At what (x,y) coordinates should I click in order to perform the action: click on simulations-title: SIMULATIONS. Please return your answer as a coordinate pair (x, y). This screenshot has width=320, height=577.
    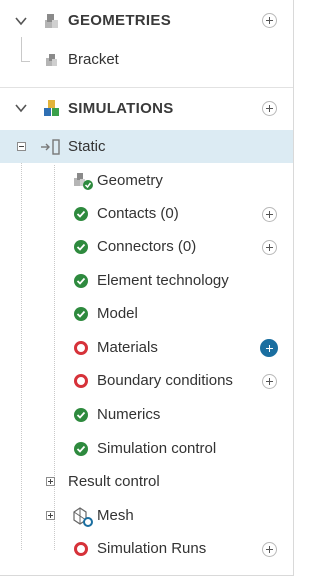
    Looking at the image, I should click on (121, 108).